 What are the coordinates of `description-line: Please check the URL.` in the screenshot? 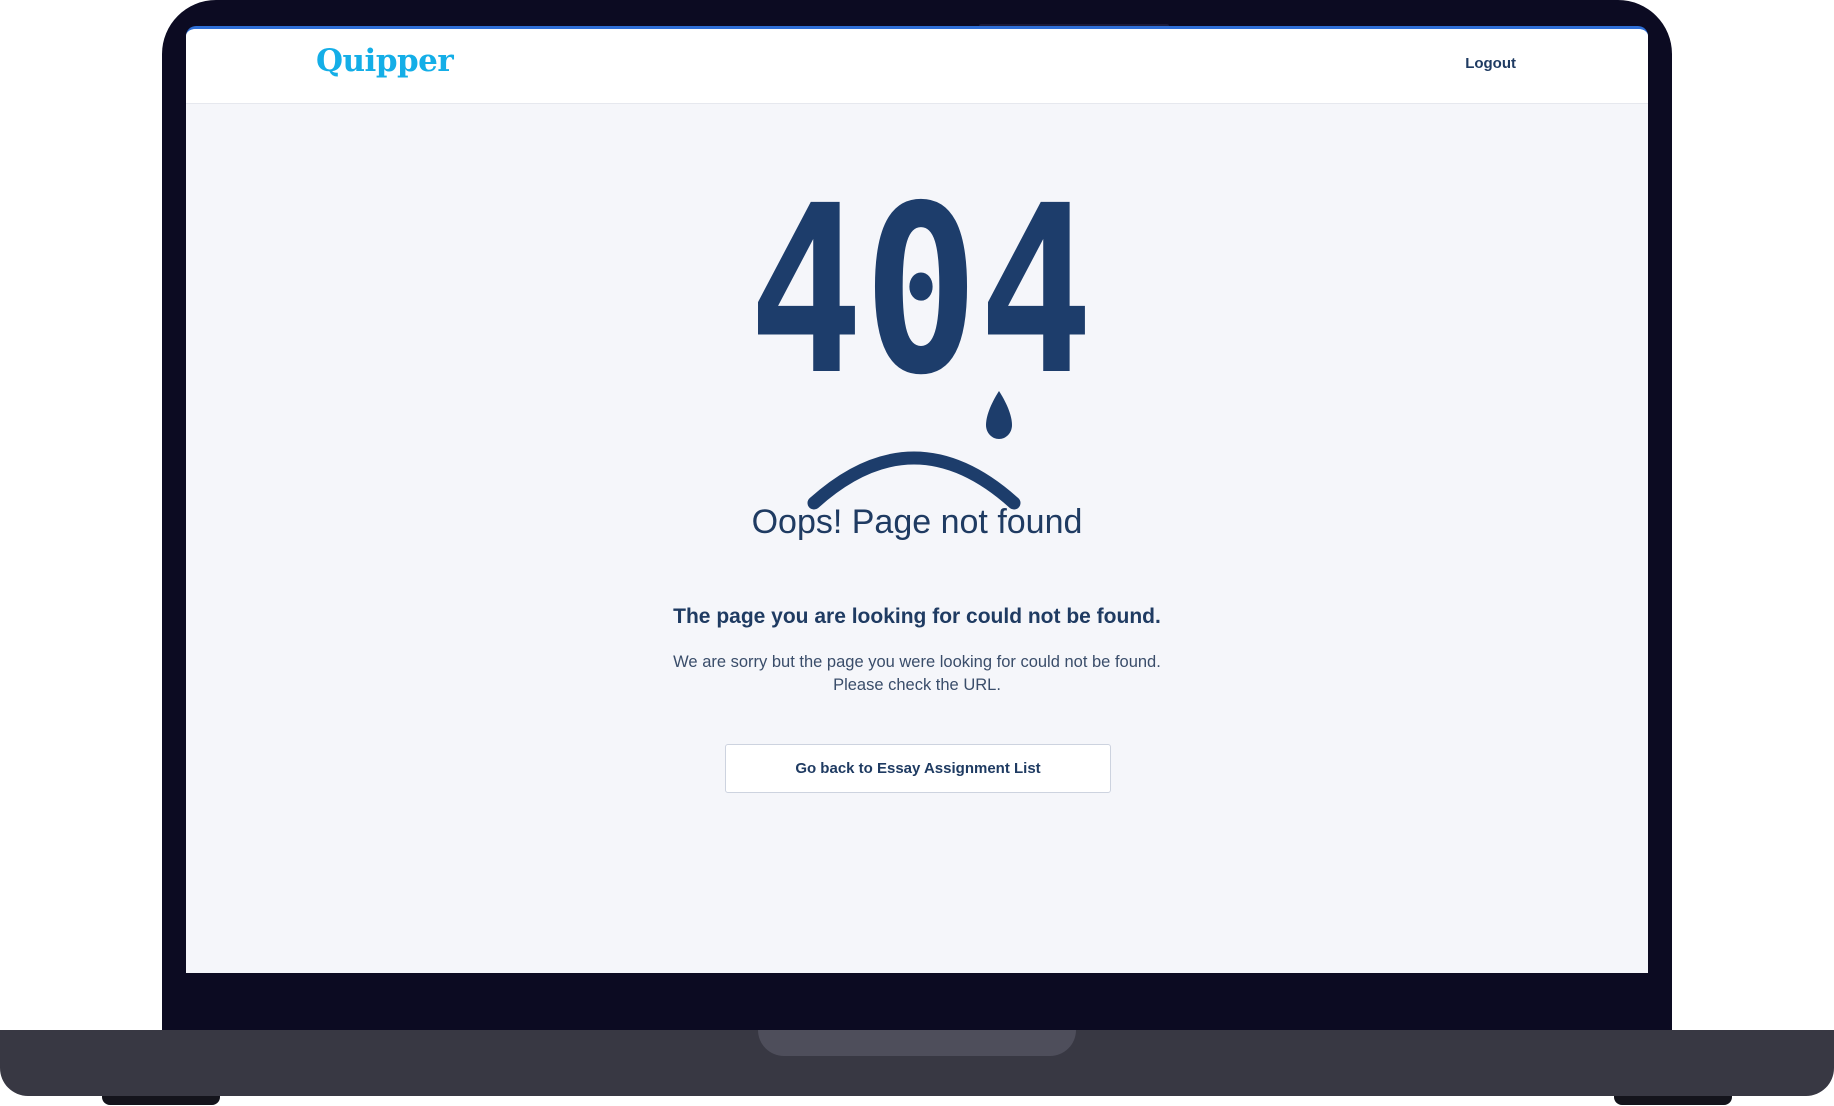 It's located at (917, 685).